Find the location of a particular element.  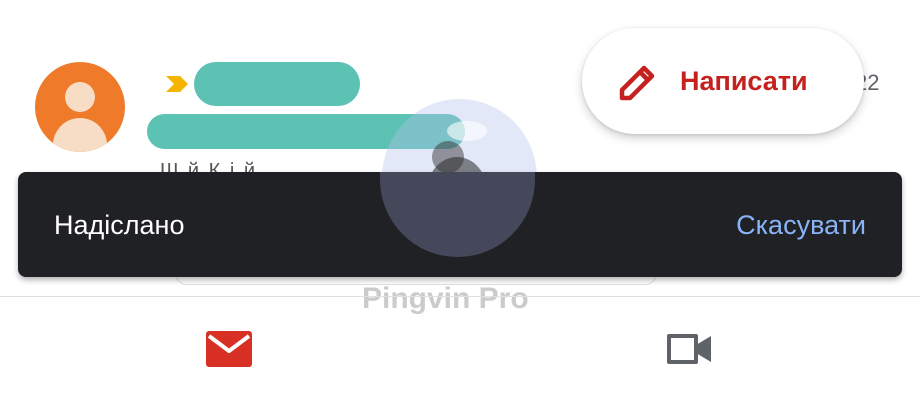

undo-button: Скасувати is located at coordinates (801, 225).